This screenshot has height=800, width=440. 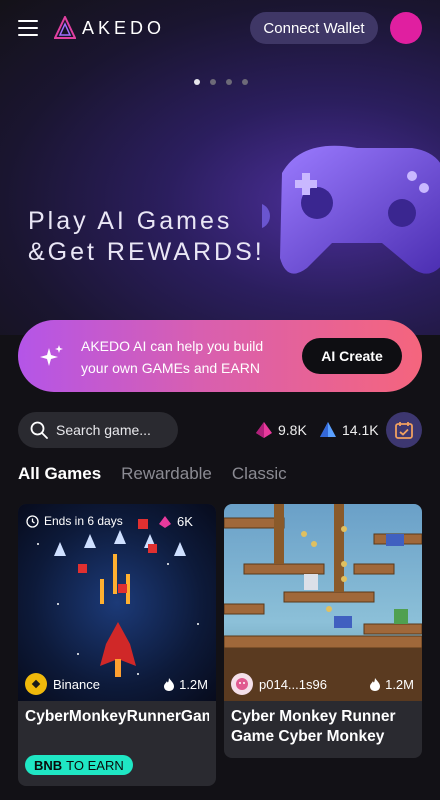 I want to click on user-avatar-icon, so click(x=242, y=684).